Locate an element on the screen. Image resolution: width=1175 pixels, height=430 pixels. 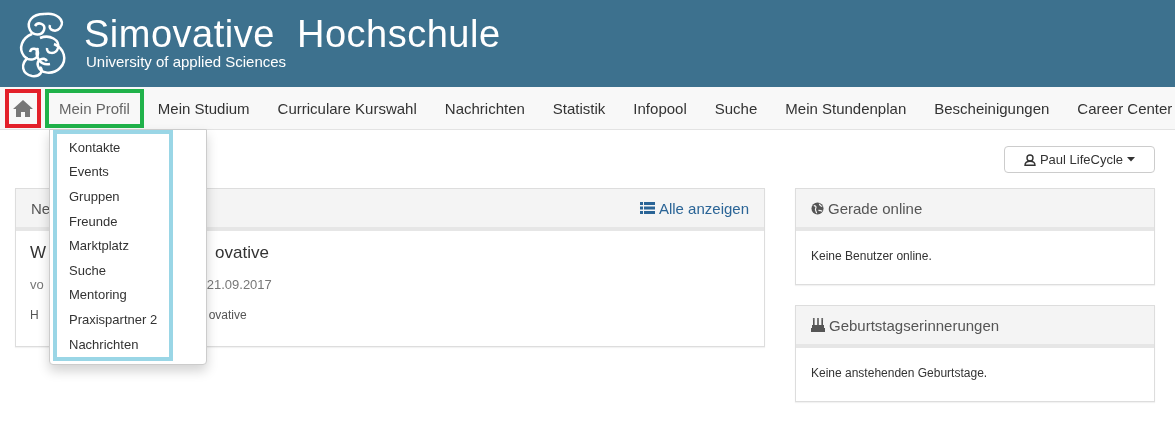
menu-item: Kontakte is located at coordinates (113, 147).